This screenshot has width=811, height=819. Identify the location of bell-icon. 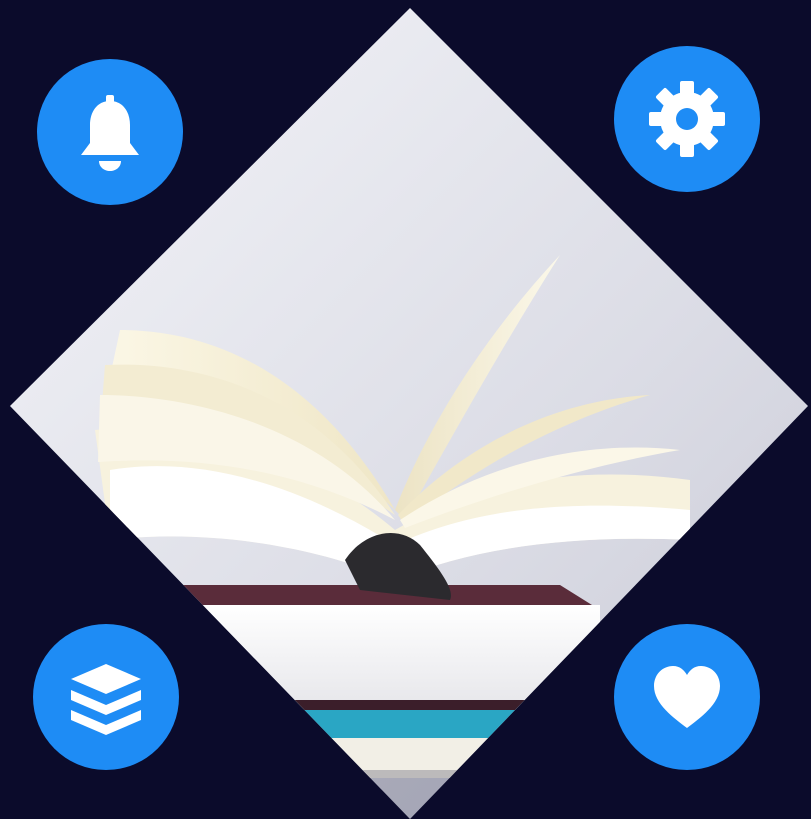
(110, 132).